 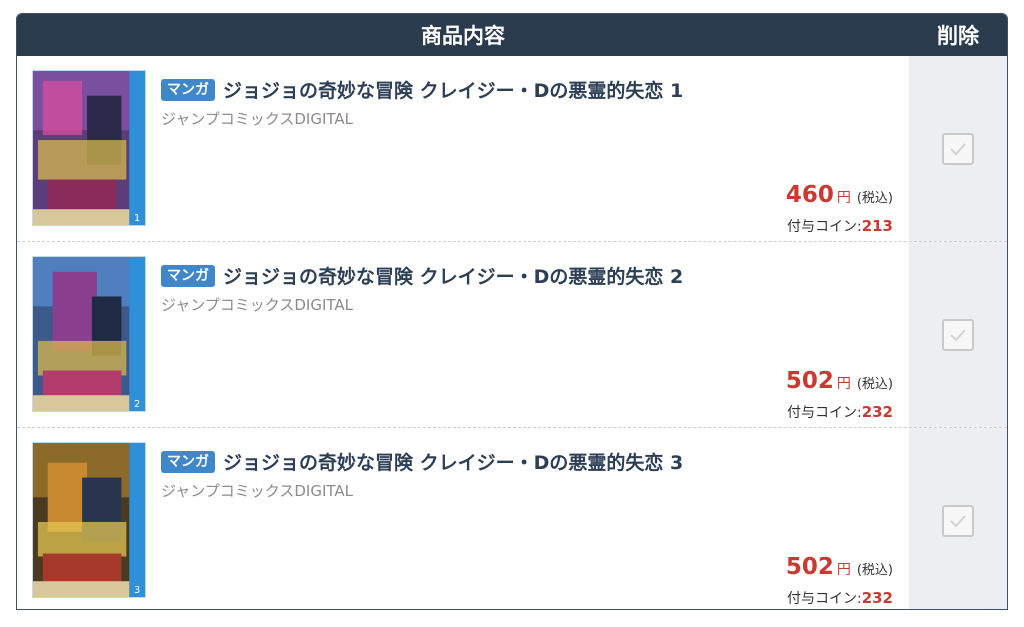 I want to click on book-cover-image: 1, so click(x=89, y=148).